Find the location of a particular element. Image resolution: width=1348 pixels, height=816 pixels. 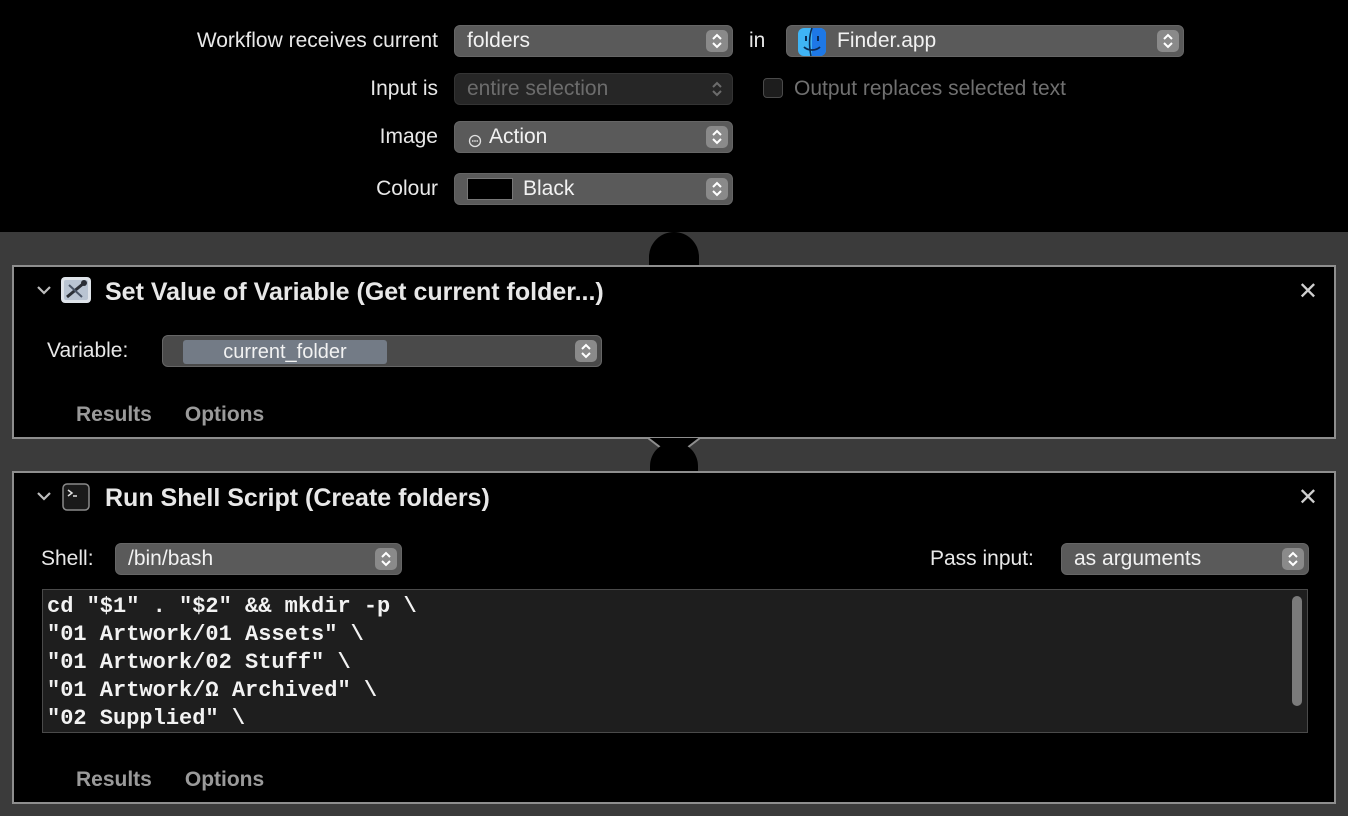

receives-popup: folders is located at coordinates (593, 41).